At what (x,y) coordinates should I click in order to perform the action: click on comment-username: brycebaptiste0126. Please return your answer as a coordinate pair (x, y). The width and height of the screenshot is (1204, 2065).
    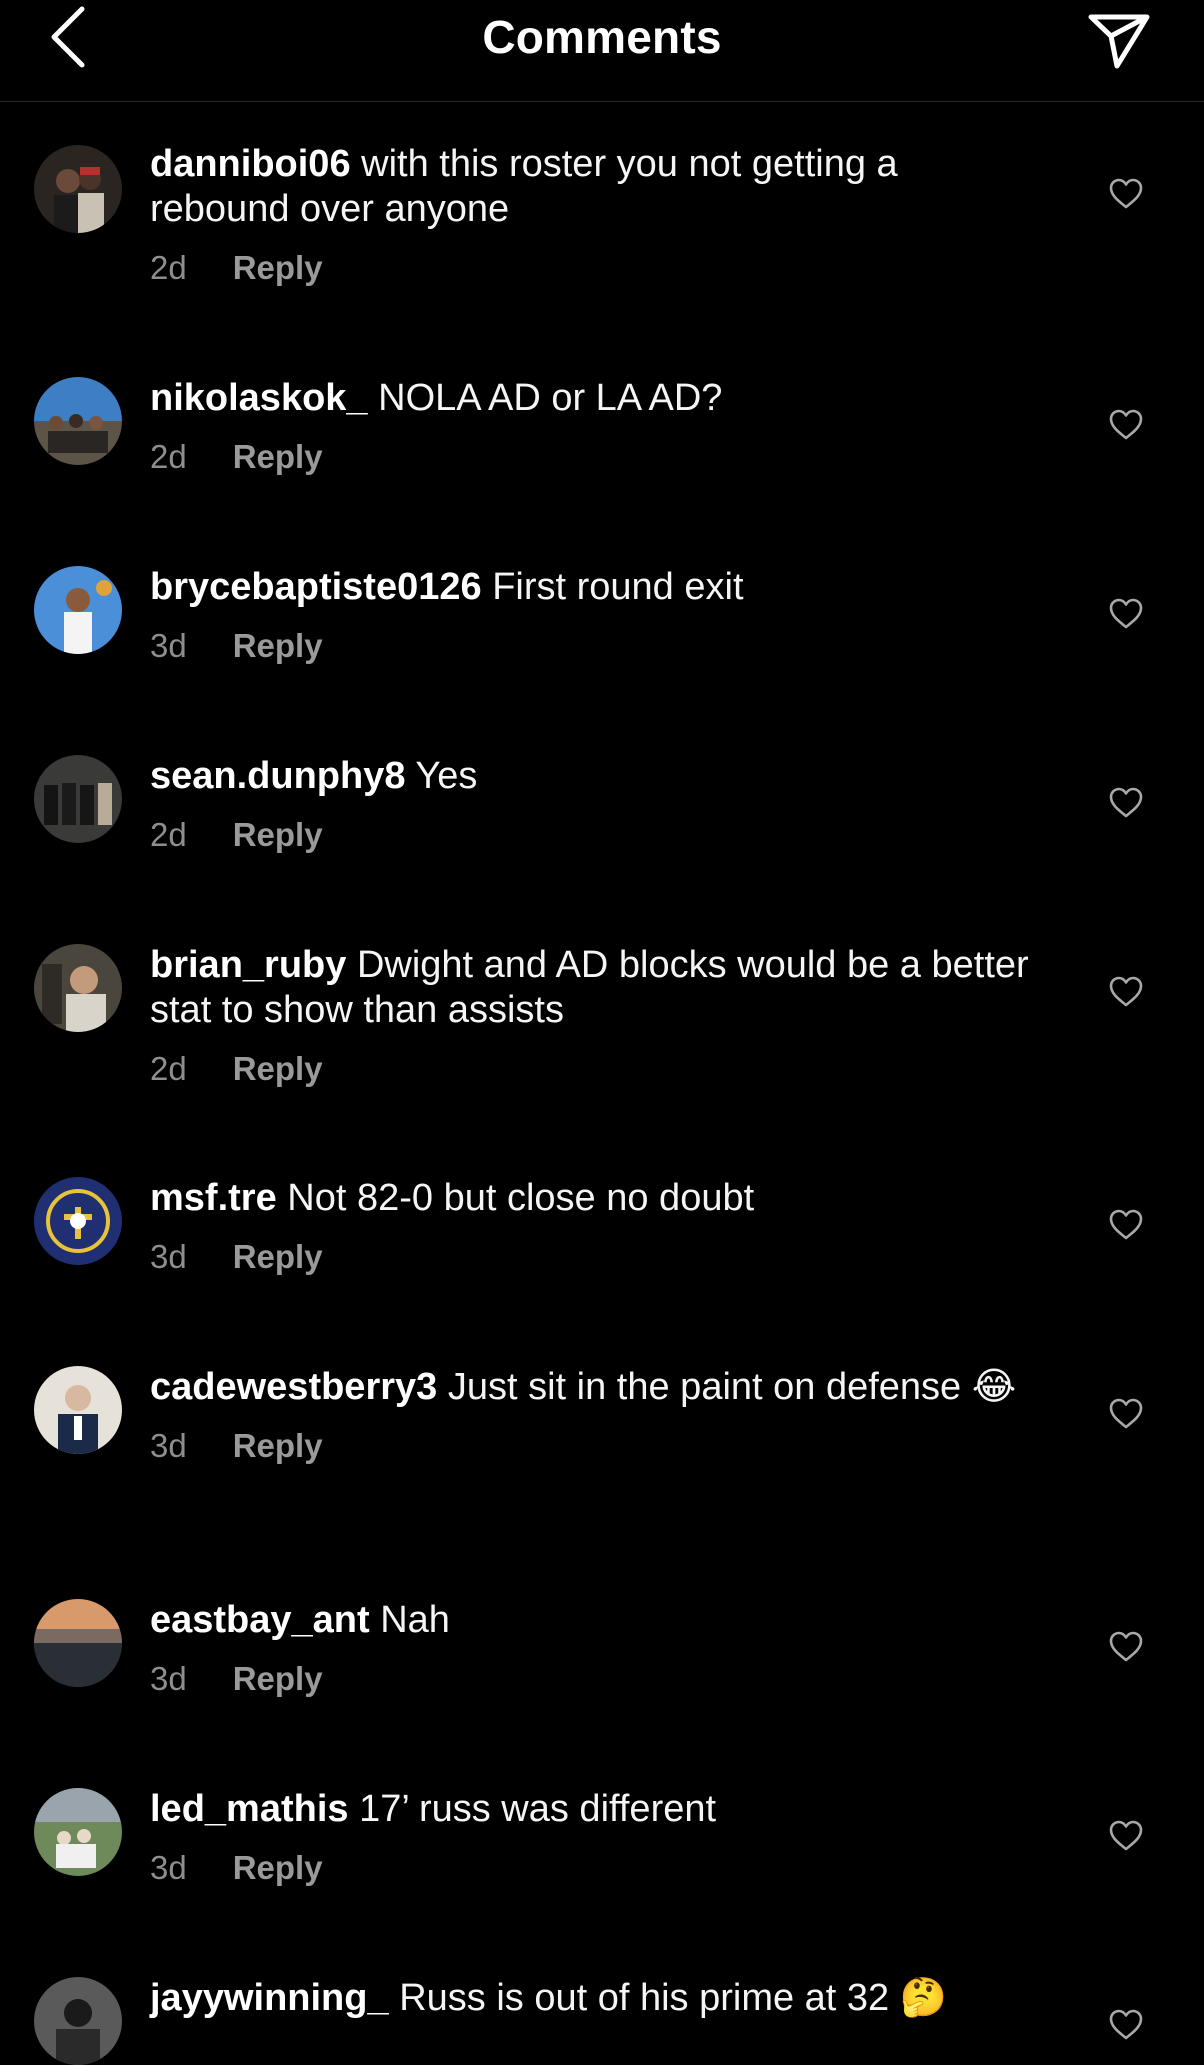
    Looking at the image, I should click on (316, 587).